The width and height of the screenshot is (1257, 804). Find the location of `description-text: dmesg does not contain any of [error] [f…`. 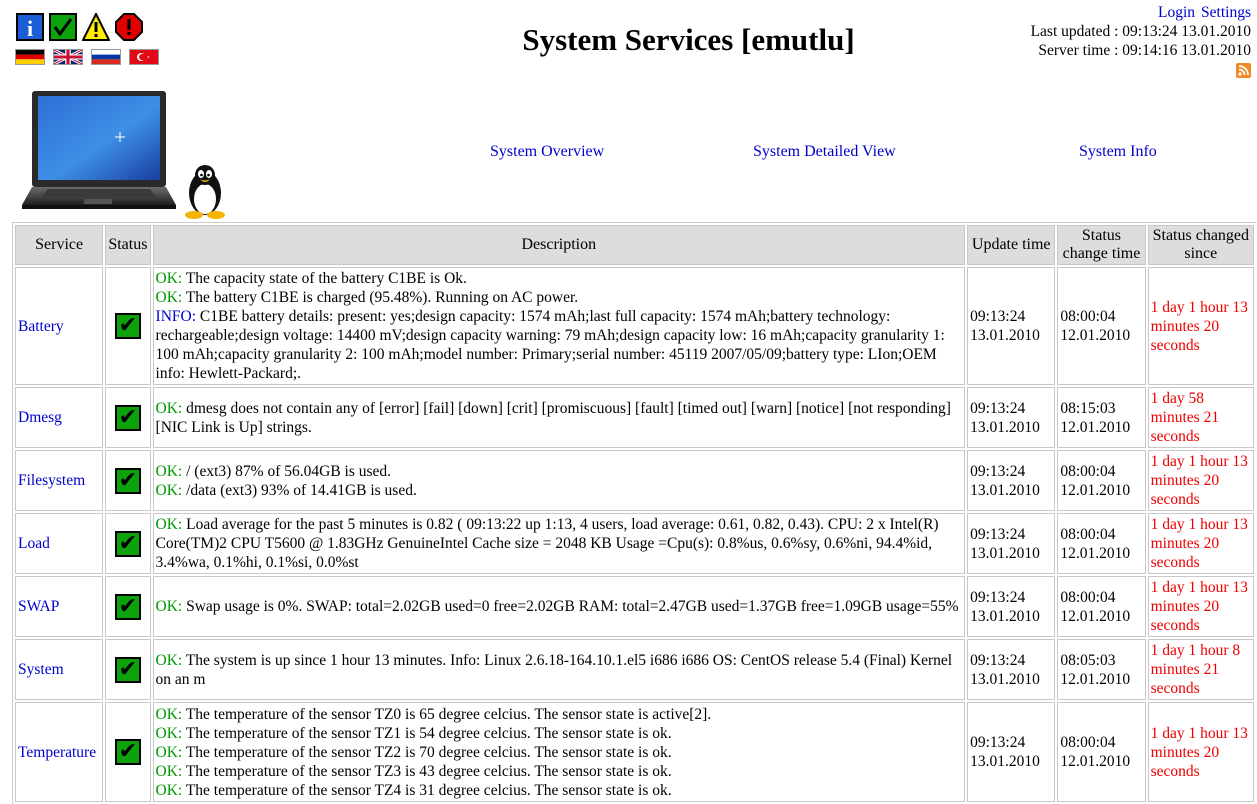

description-text: dmesg does not contain any of [error] [f… is located at coordinates (553, 417).